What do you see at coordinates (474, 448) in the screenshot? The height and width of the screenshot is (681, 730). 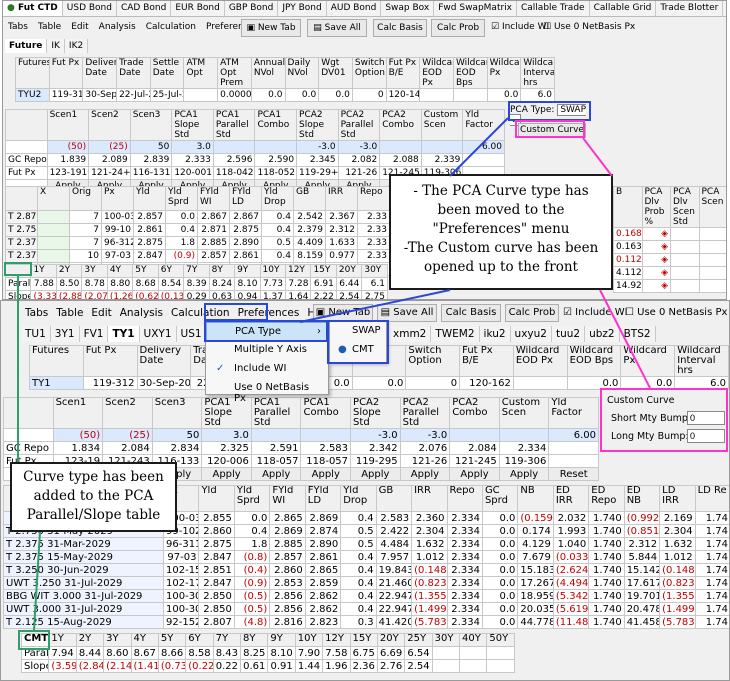 I see `bot-scen-cell-1-9: 2.084` at bounding box center [474, 448].